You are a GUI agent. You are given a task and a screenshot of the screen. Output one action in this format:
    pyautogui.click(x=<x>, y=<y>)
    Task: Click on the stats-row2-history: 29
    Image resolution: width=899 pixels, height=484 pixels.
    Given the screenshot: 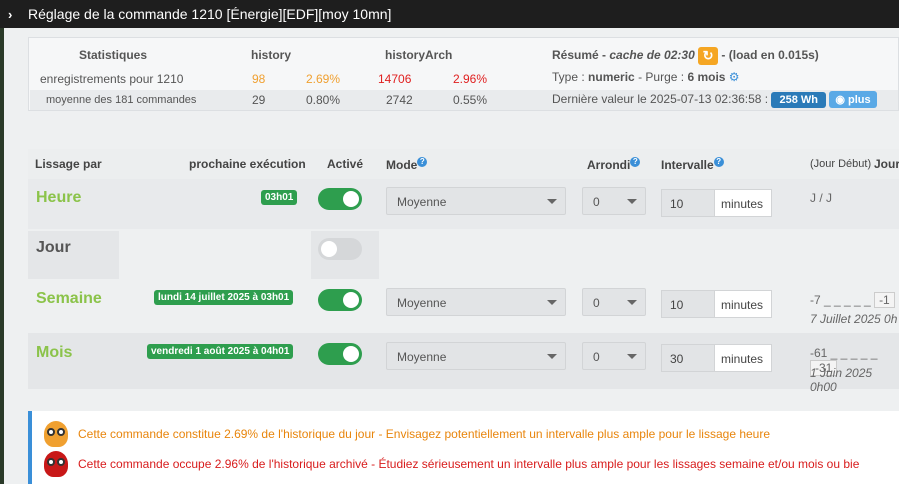 What is the action you would take?
    pyautogui.click(x=259, y=100)
    